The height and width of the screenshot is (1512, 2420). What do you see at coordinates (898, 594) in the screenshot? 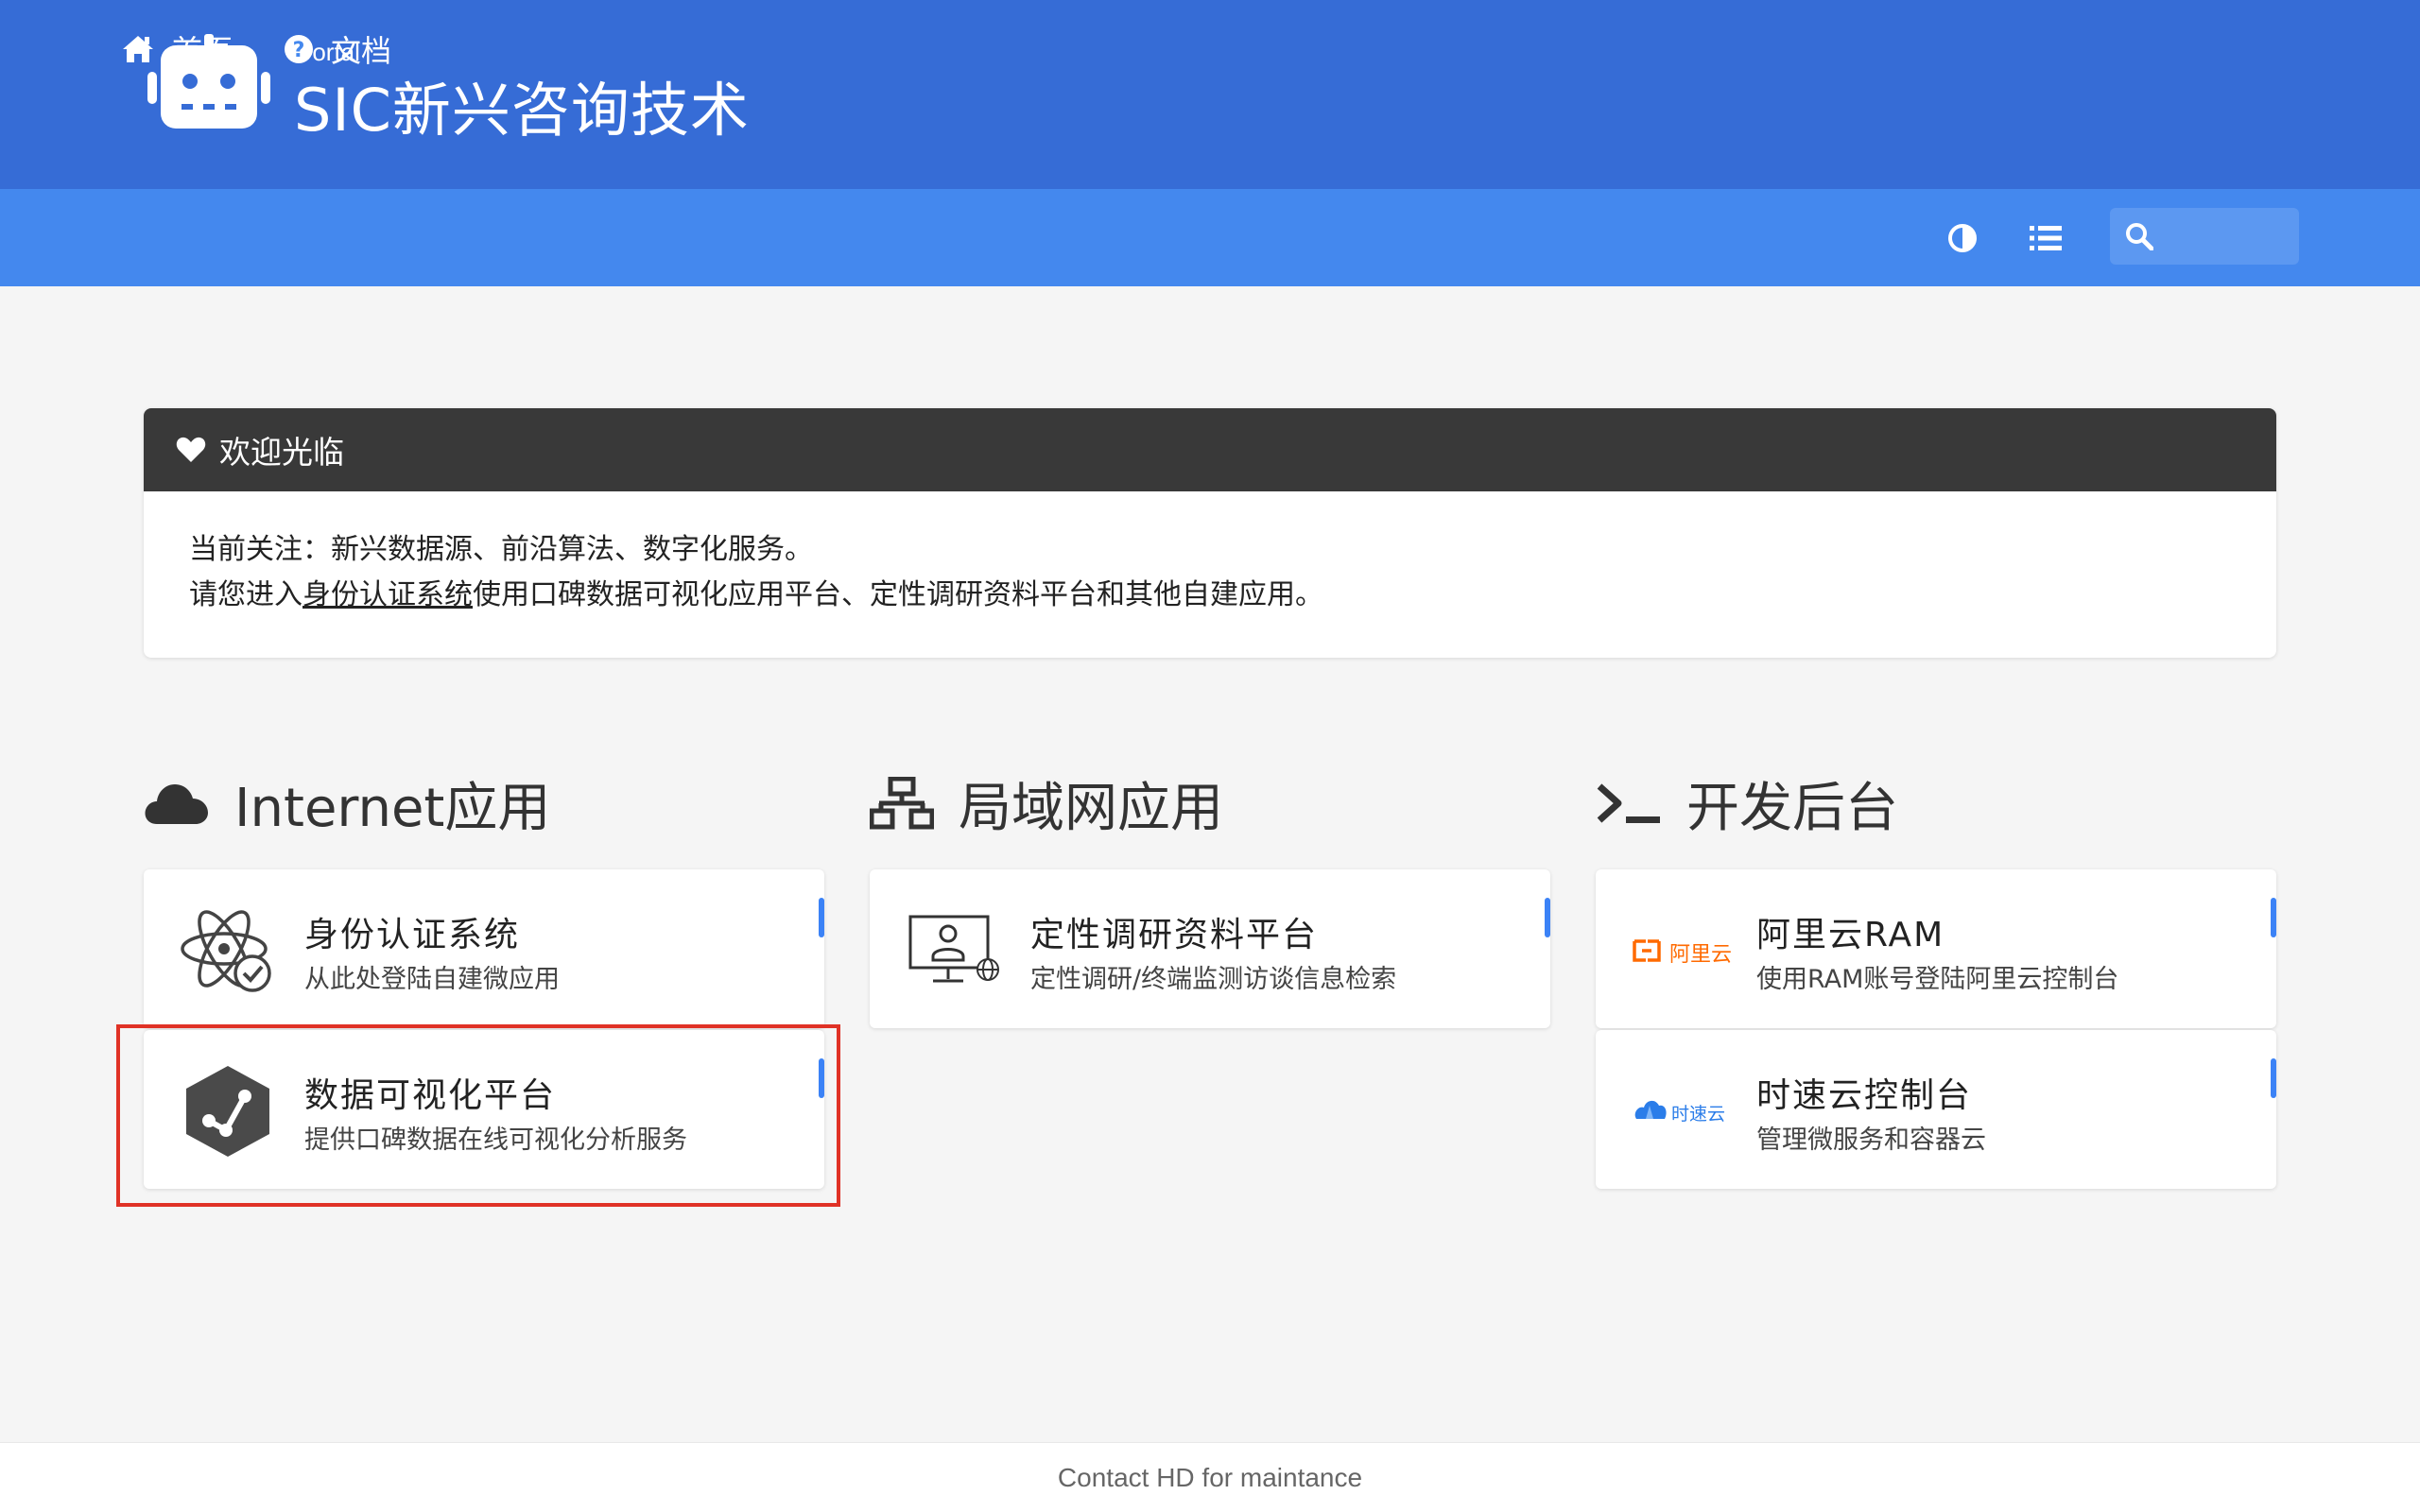
I see `welcome-line-2-suffix: 使用口碑数据可视化应用平台、定性调研资料平台和其他自建应用。` at bounding box center [898, 594].